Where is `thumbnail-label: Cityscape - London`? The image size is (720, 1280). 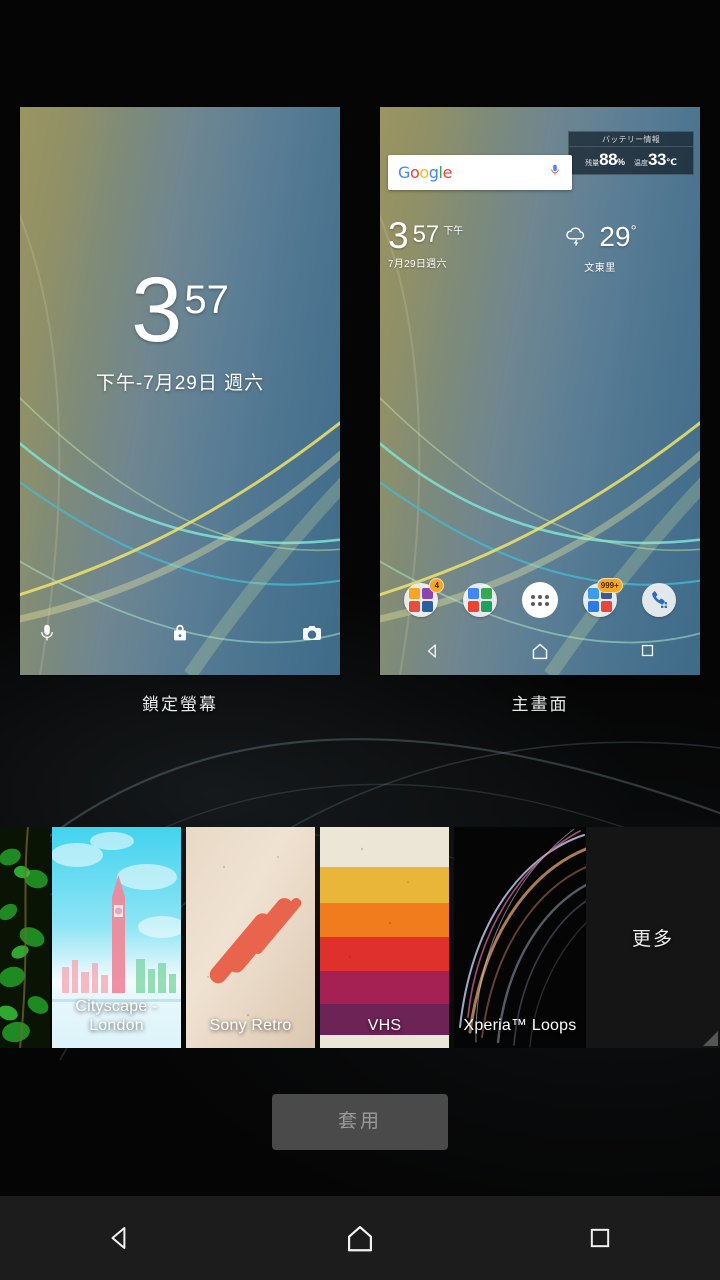
thumbnail-label: Cityscape - London is located at coordinates (116, 1016).